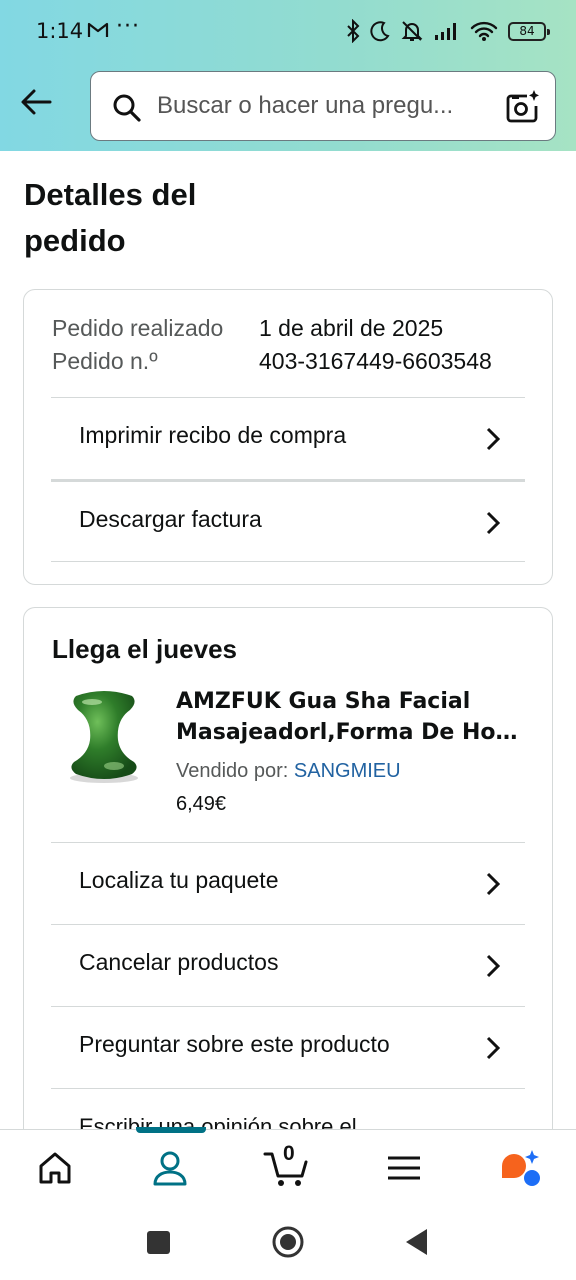 The image size is (576, 1280). I want to click on system-nav-bar, so click(288, 1243).